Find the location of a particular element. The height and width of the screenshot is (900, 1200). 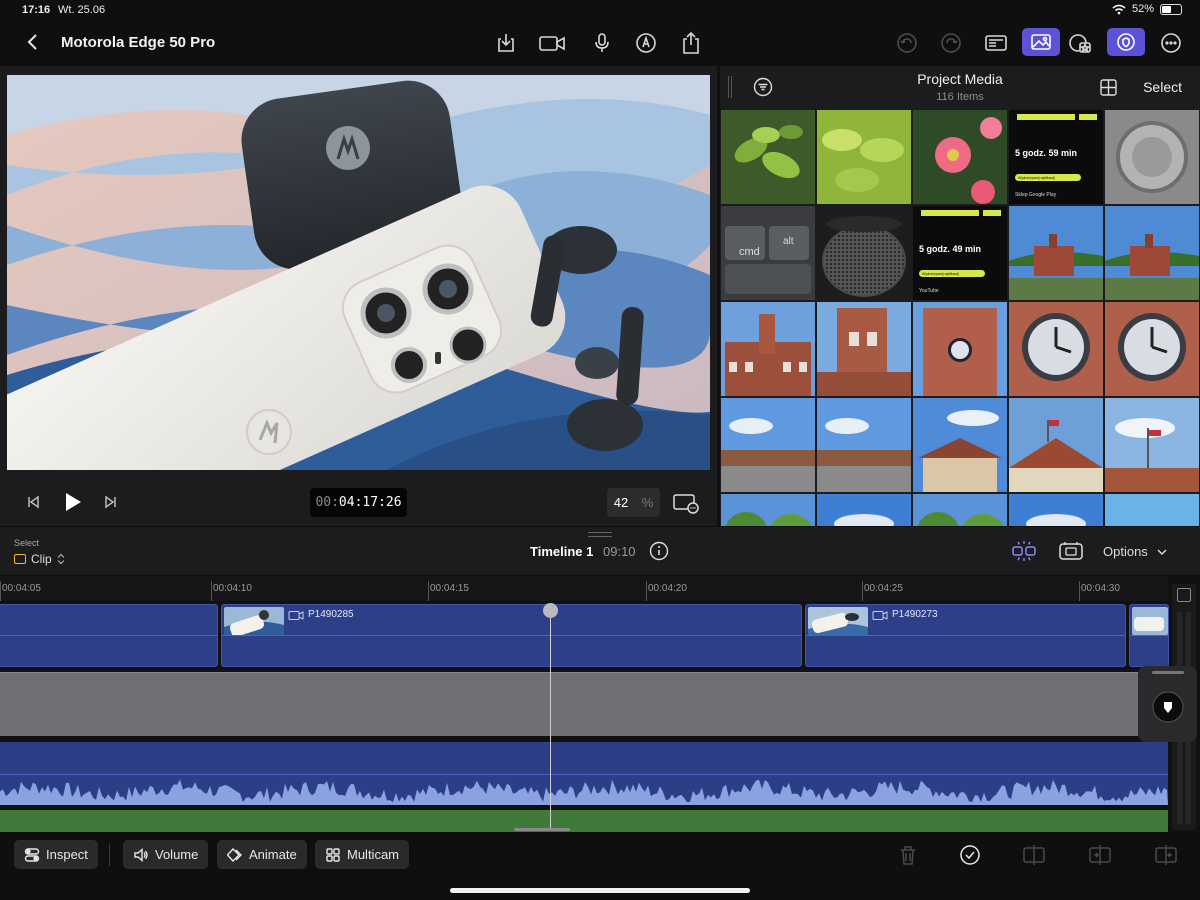

skip-back-icon is located at coordinates (33, 502).